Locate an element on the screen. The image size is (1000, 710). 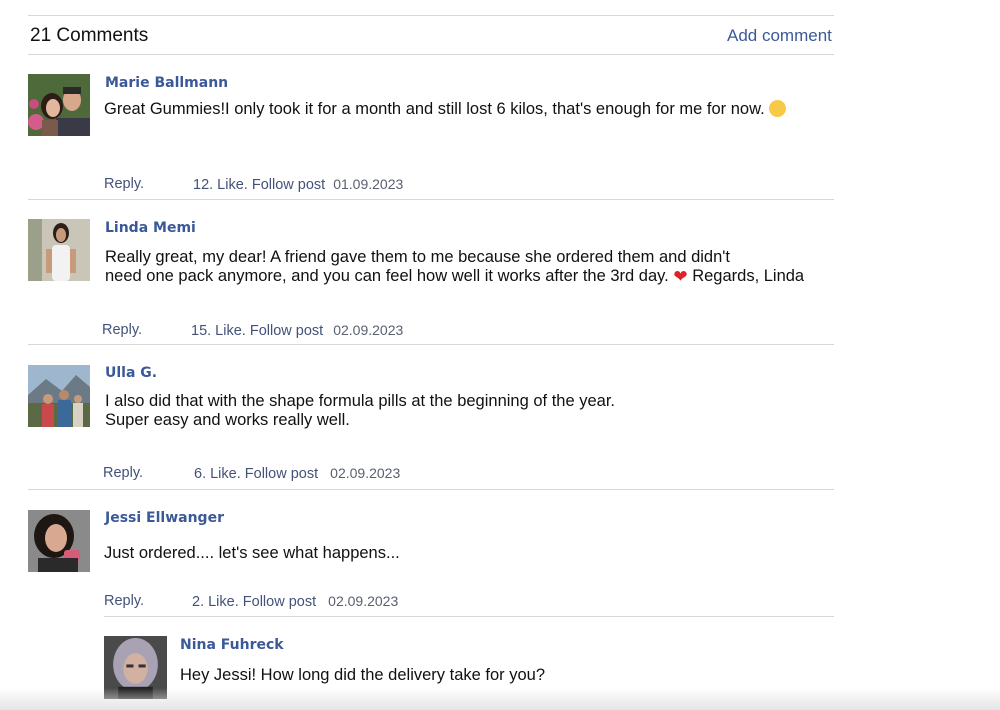
comment-author: Linda Memi is located at coordinates (150, 228).